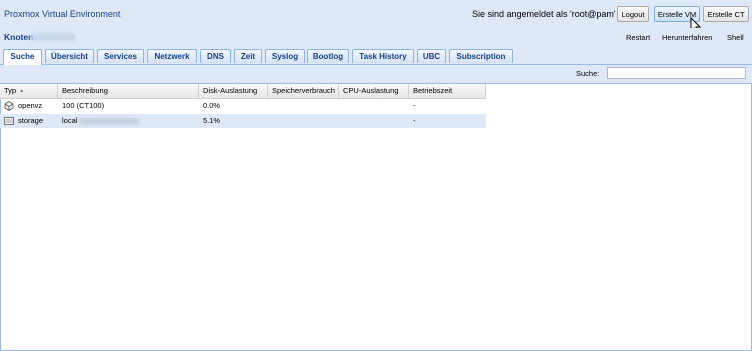 The image size is (752, 351). Describe the element at coordinates (69, 56) in the screenshot. I see `tab-uebersicht: Übersicht` at that location.